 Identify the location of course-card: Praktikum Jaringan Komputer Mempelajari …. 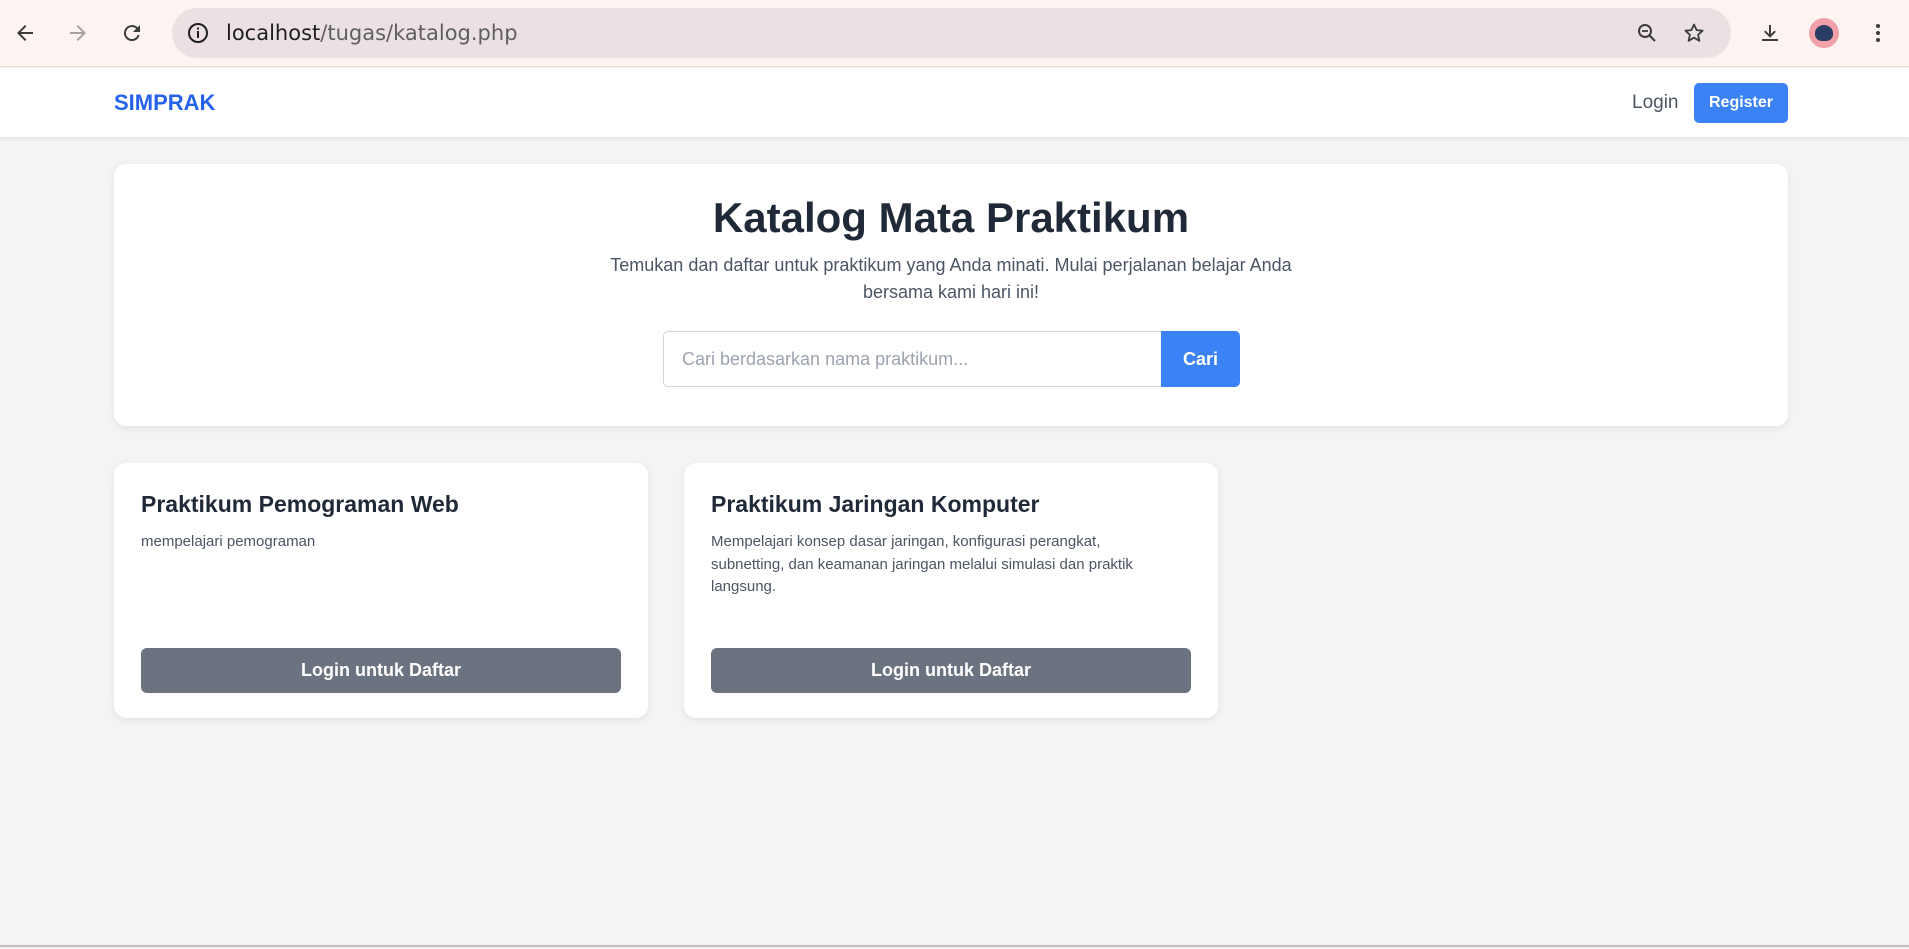
(951, 590).